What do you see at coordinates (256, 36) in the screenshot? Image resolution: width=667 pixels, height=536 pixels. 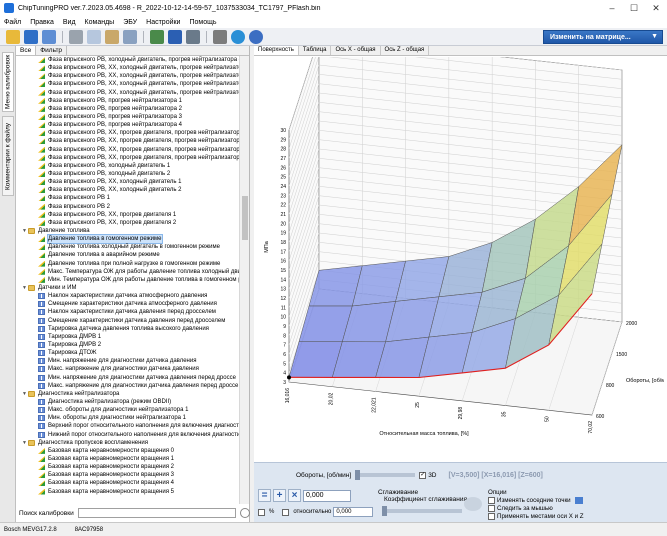 I see `help-icon` at bounding box center [256, 36].